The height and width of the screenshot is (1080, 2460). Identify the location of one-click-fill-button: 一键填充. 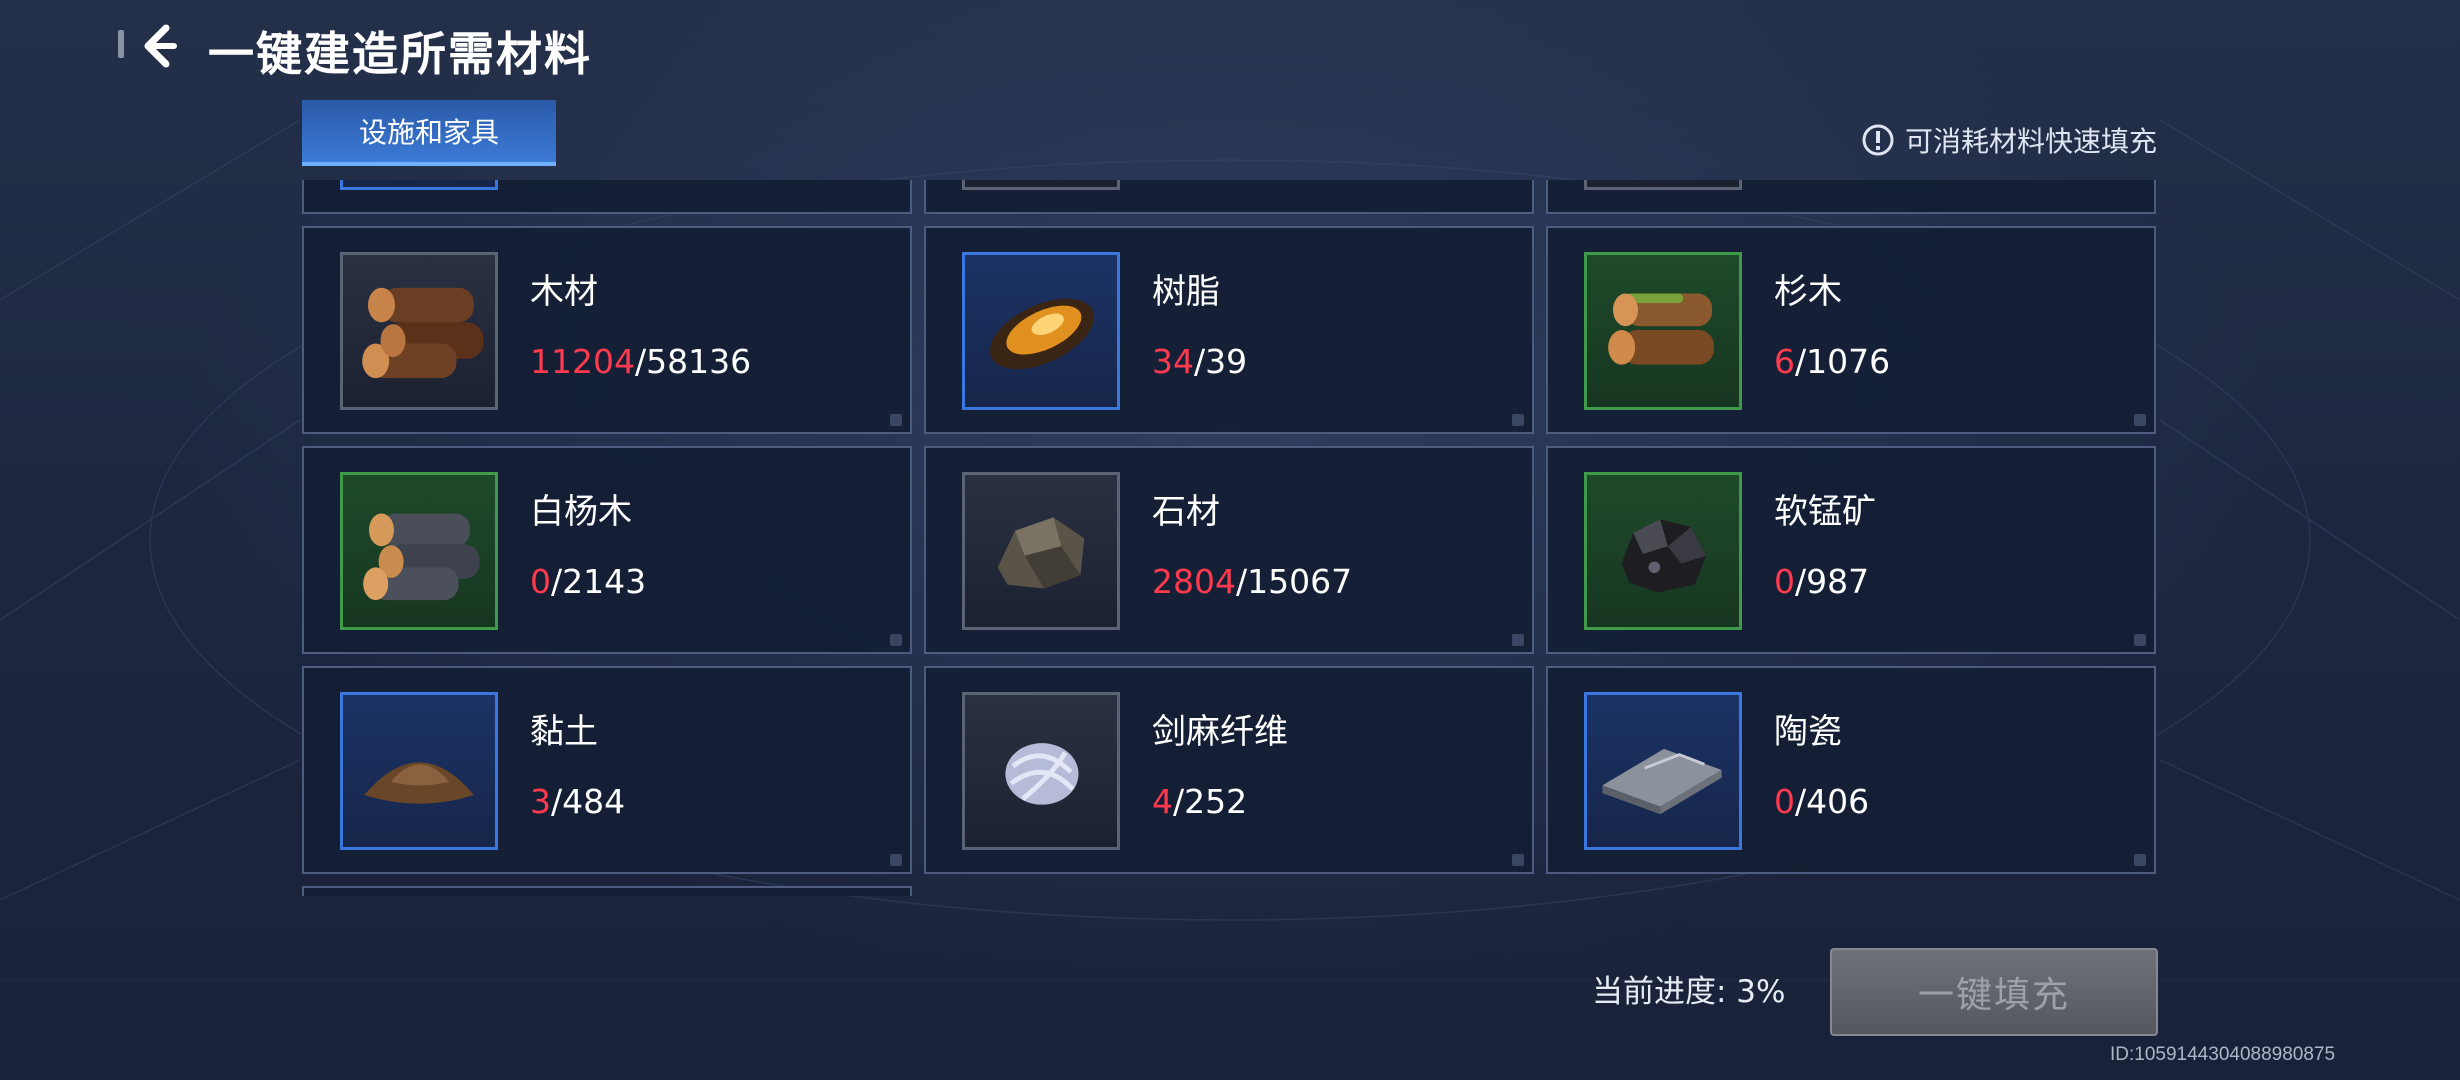
(1994, 992).